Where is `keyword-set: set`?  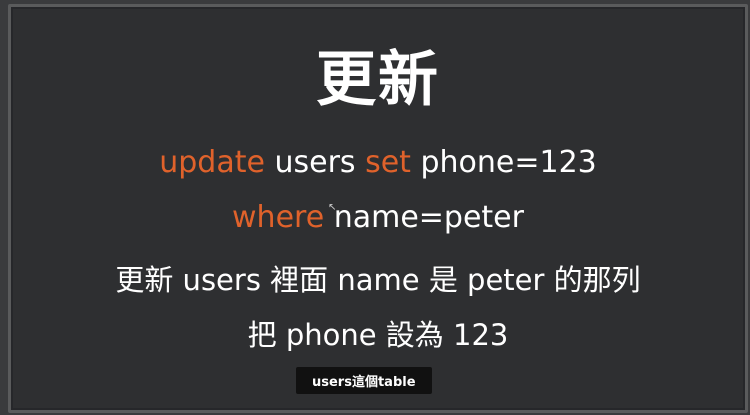
keyword-set: set is located at coordinates (388, 162).